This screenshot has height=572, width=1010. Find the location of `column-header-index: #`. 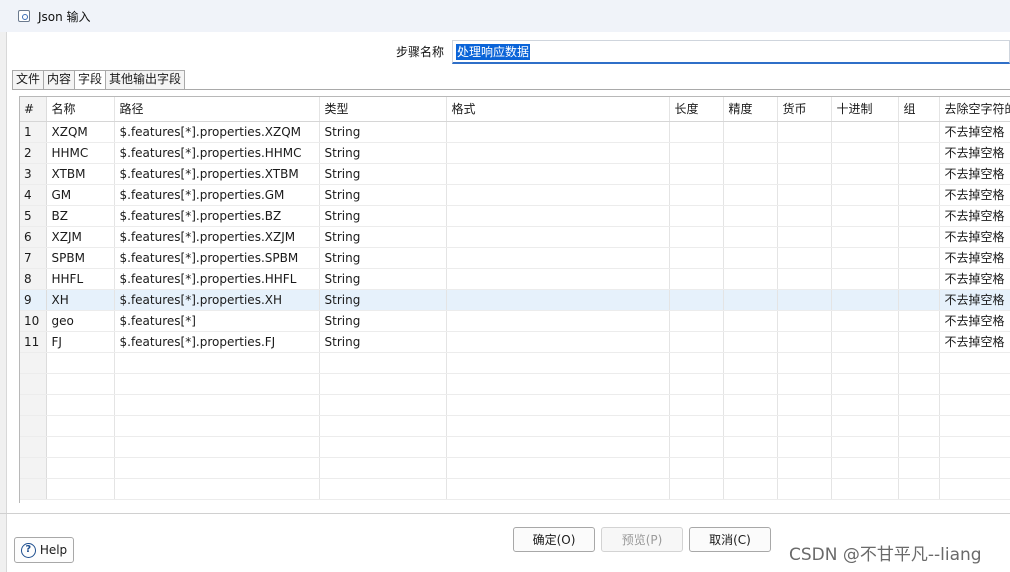

column-header-index: # is located at coordinates (33, 109).